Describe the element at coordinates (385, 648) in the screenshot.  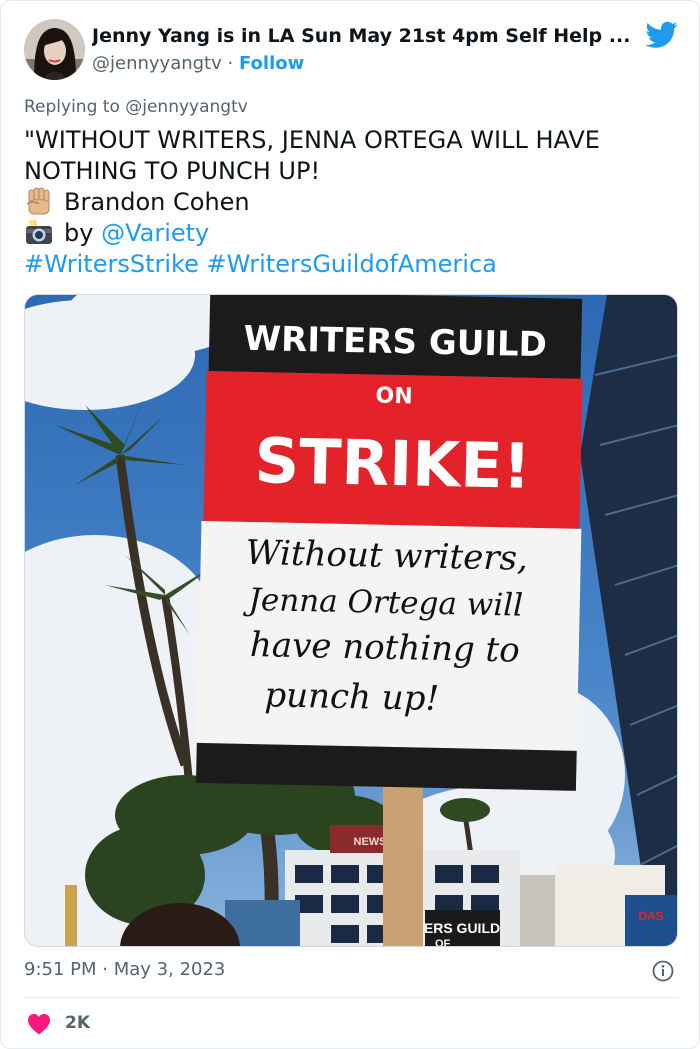
I see `handwritten-line: have nothing to` at that location.